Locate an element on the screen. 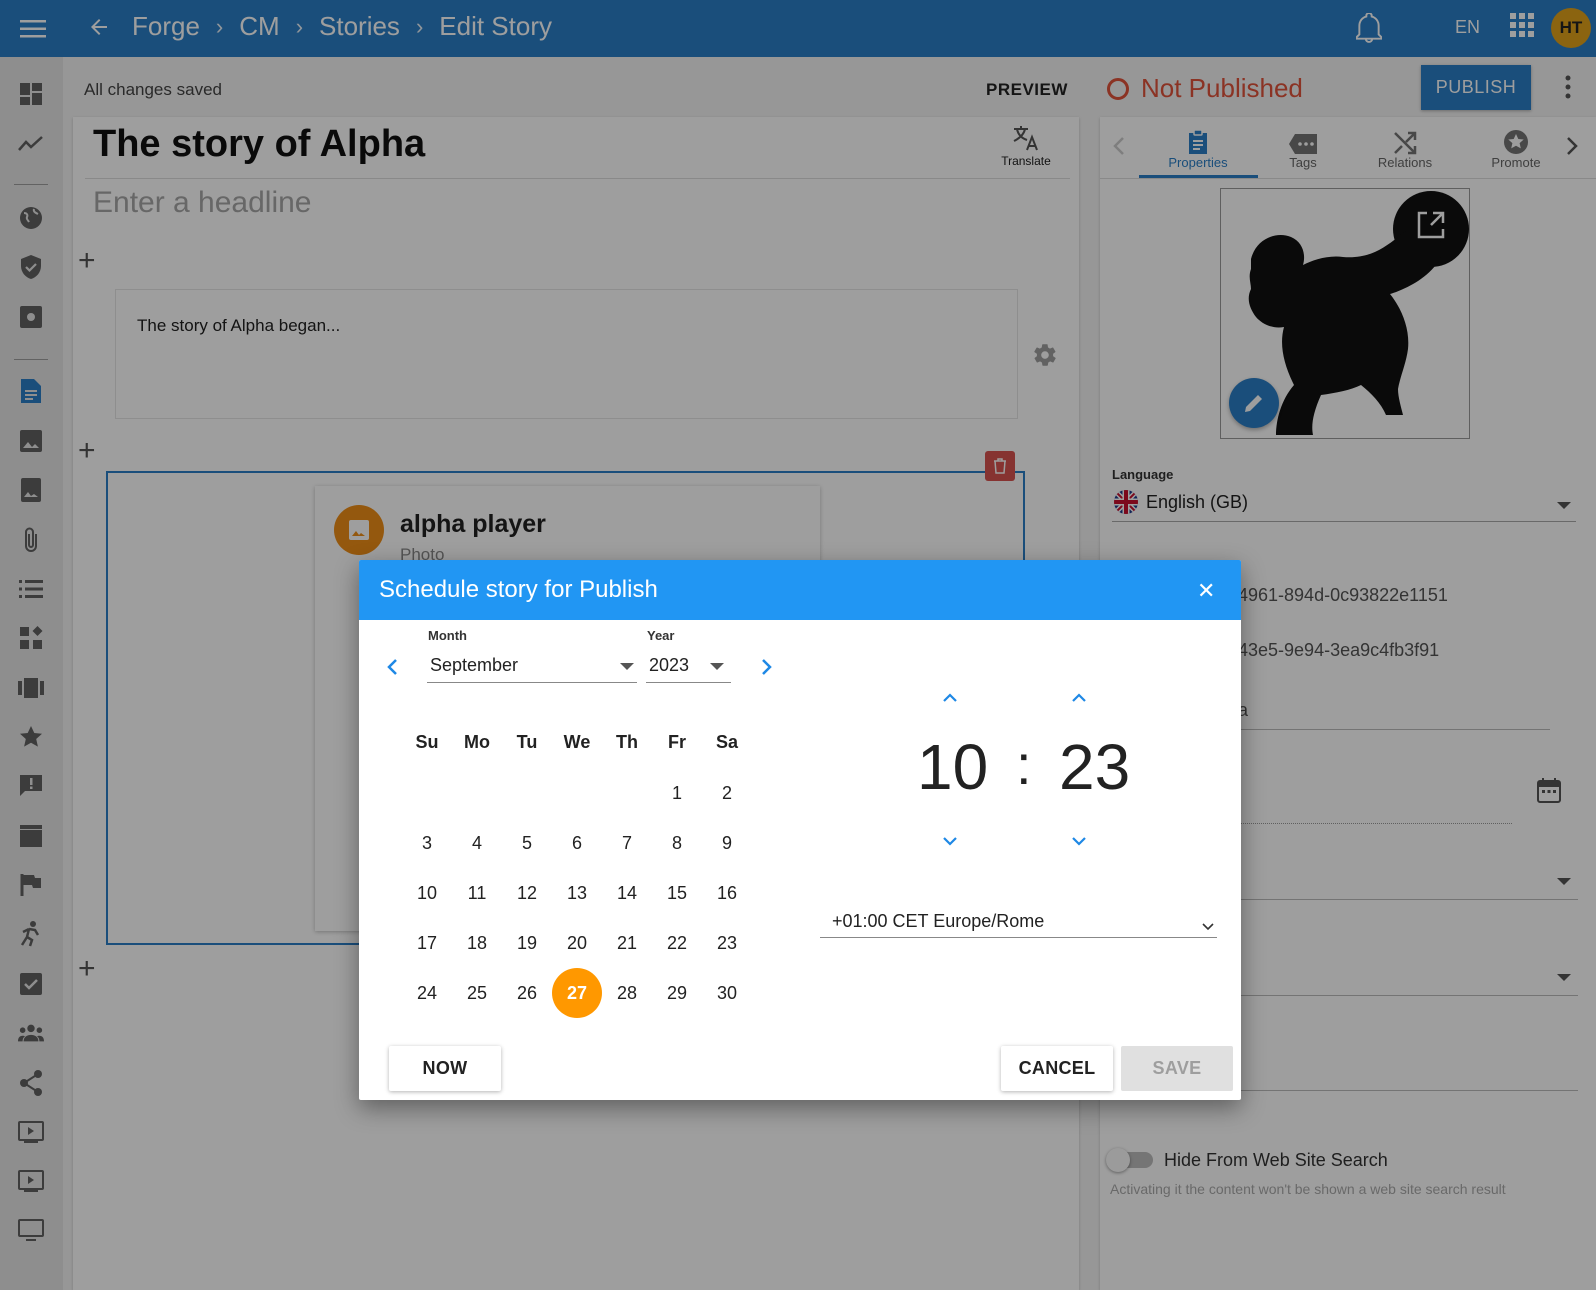 Image resolution: width=1596 pixels, height=1290 pixels. month-dropdown-arrow-icon is located at coordinates (627, 666).